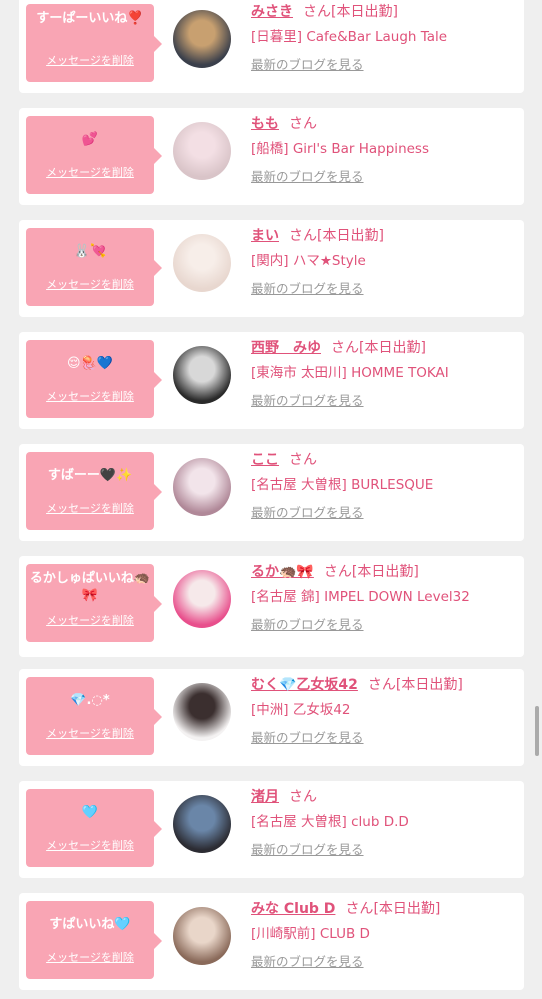 The width and height of the screenshot is (542, 999). What do you see at coordinates (90, 475) in the screenshot?
I see `message-text: すばーー🖤✨` at bounding box center [90, 475].